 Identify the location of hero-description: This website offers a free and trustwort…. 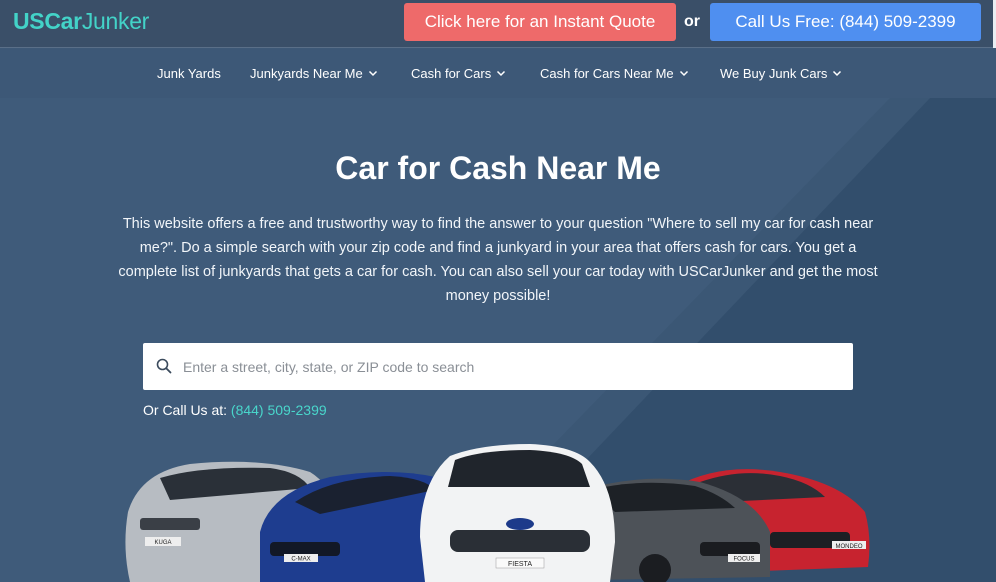
(498, 260).